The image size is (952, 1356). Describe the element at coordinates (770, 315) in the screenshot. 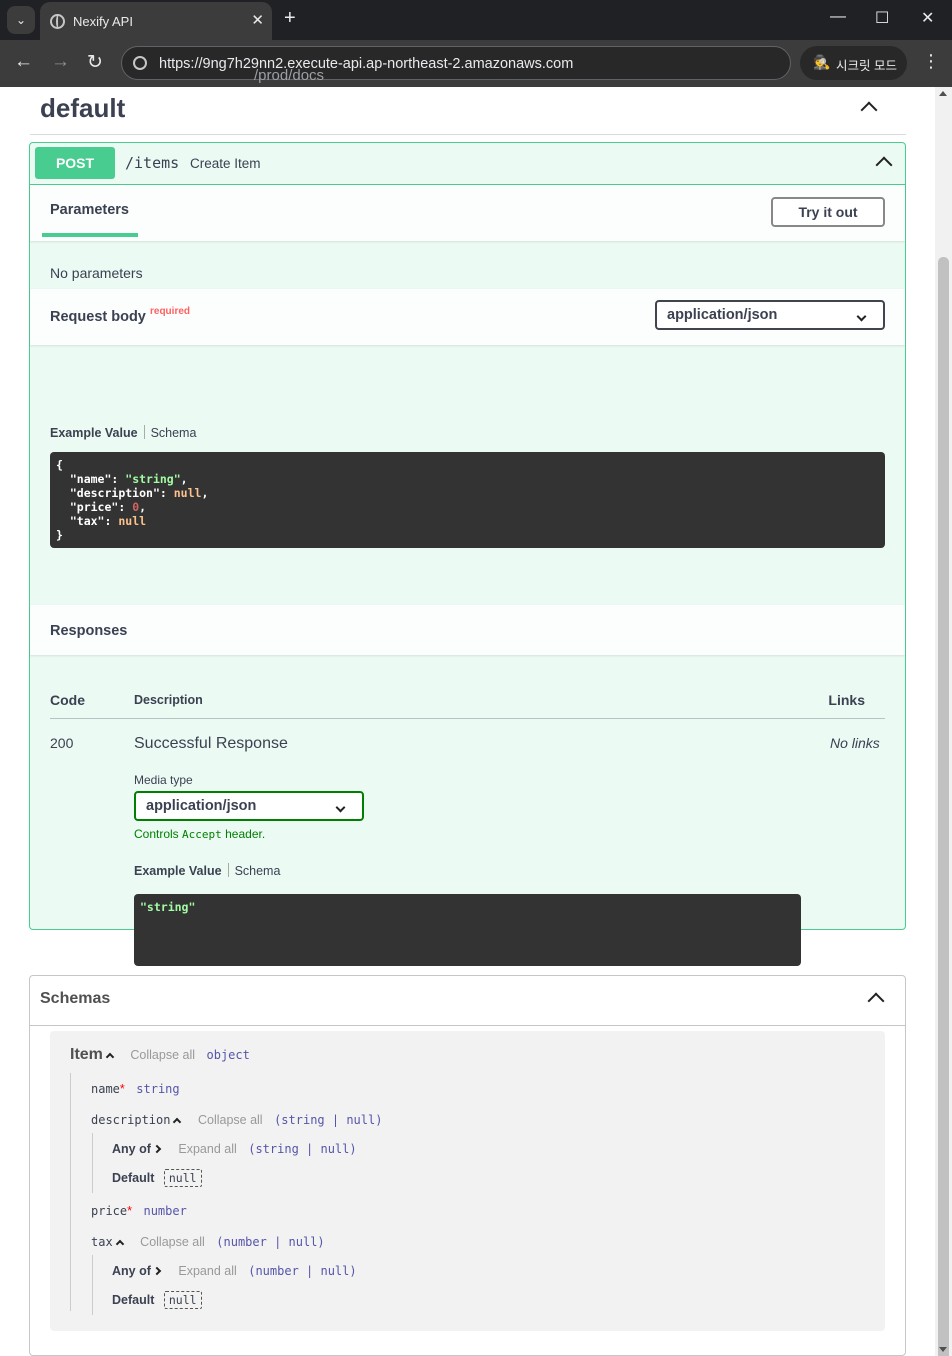

I see `request-content-type-select: application/json` at that location.